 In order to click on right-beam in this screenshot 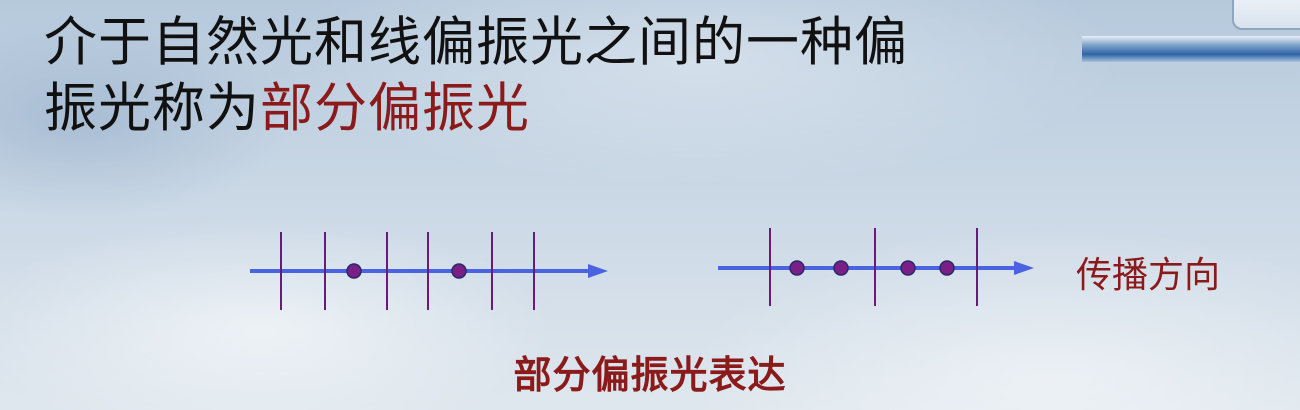, I will do `click(876, 267)`.